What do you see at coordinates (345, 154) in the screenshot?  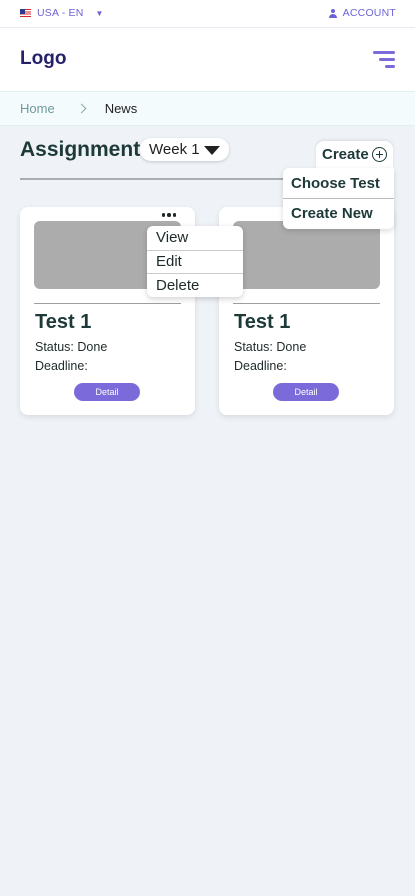 I see `create-button-label: Create` at bounding box center [345, 154].